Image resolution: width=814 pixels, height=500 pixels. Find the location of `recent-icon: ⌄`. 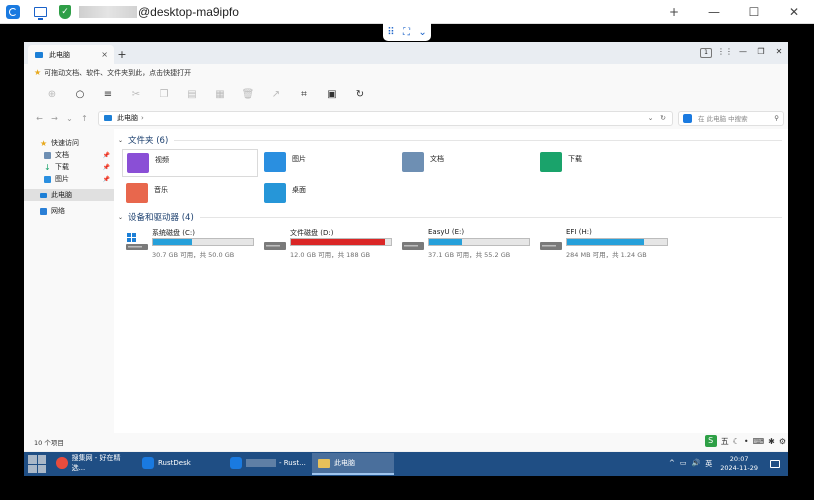

recent-icon: ⌄ is located at coordinates (69, 118).